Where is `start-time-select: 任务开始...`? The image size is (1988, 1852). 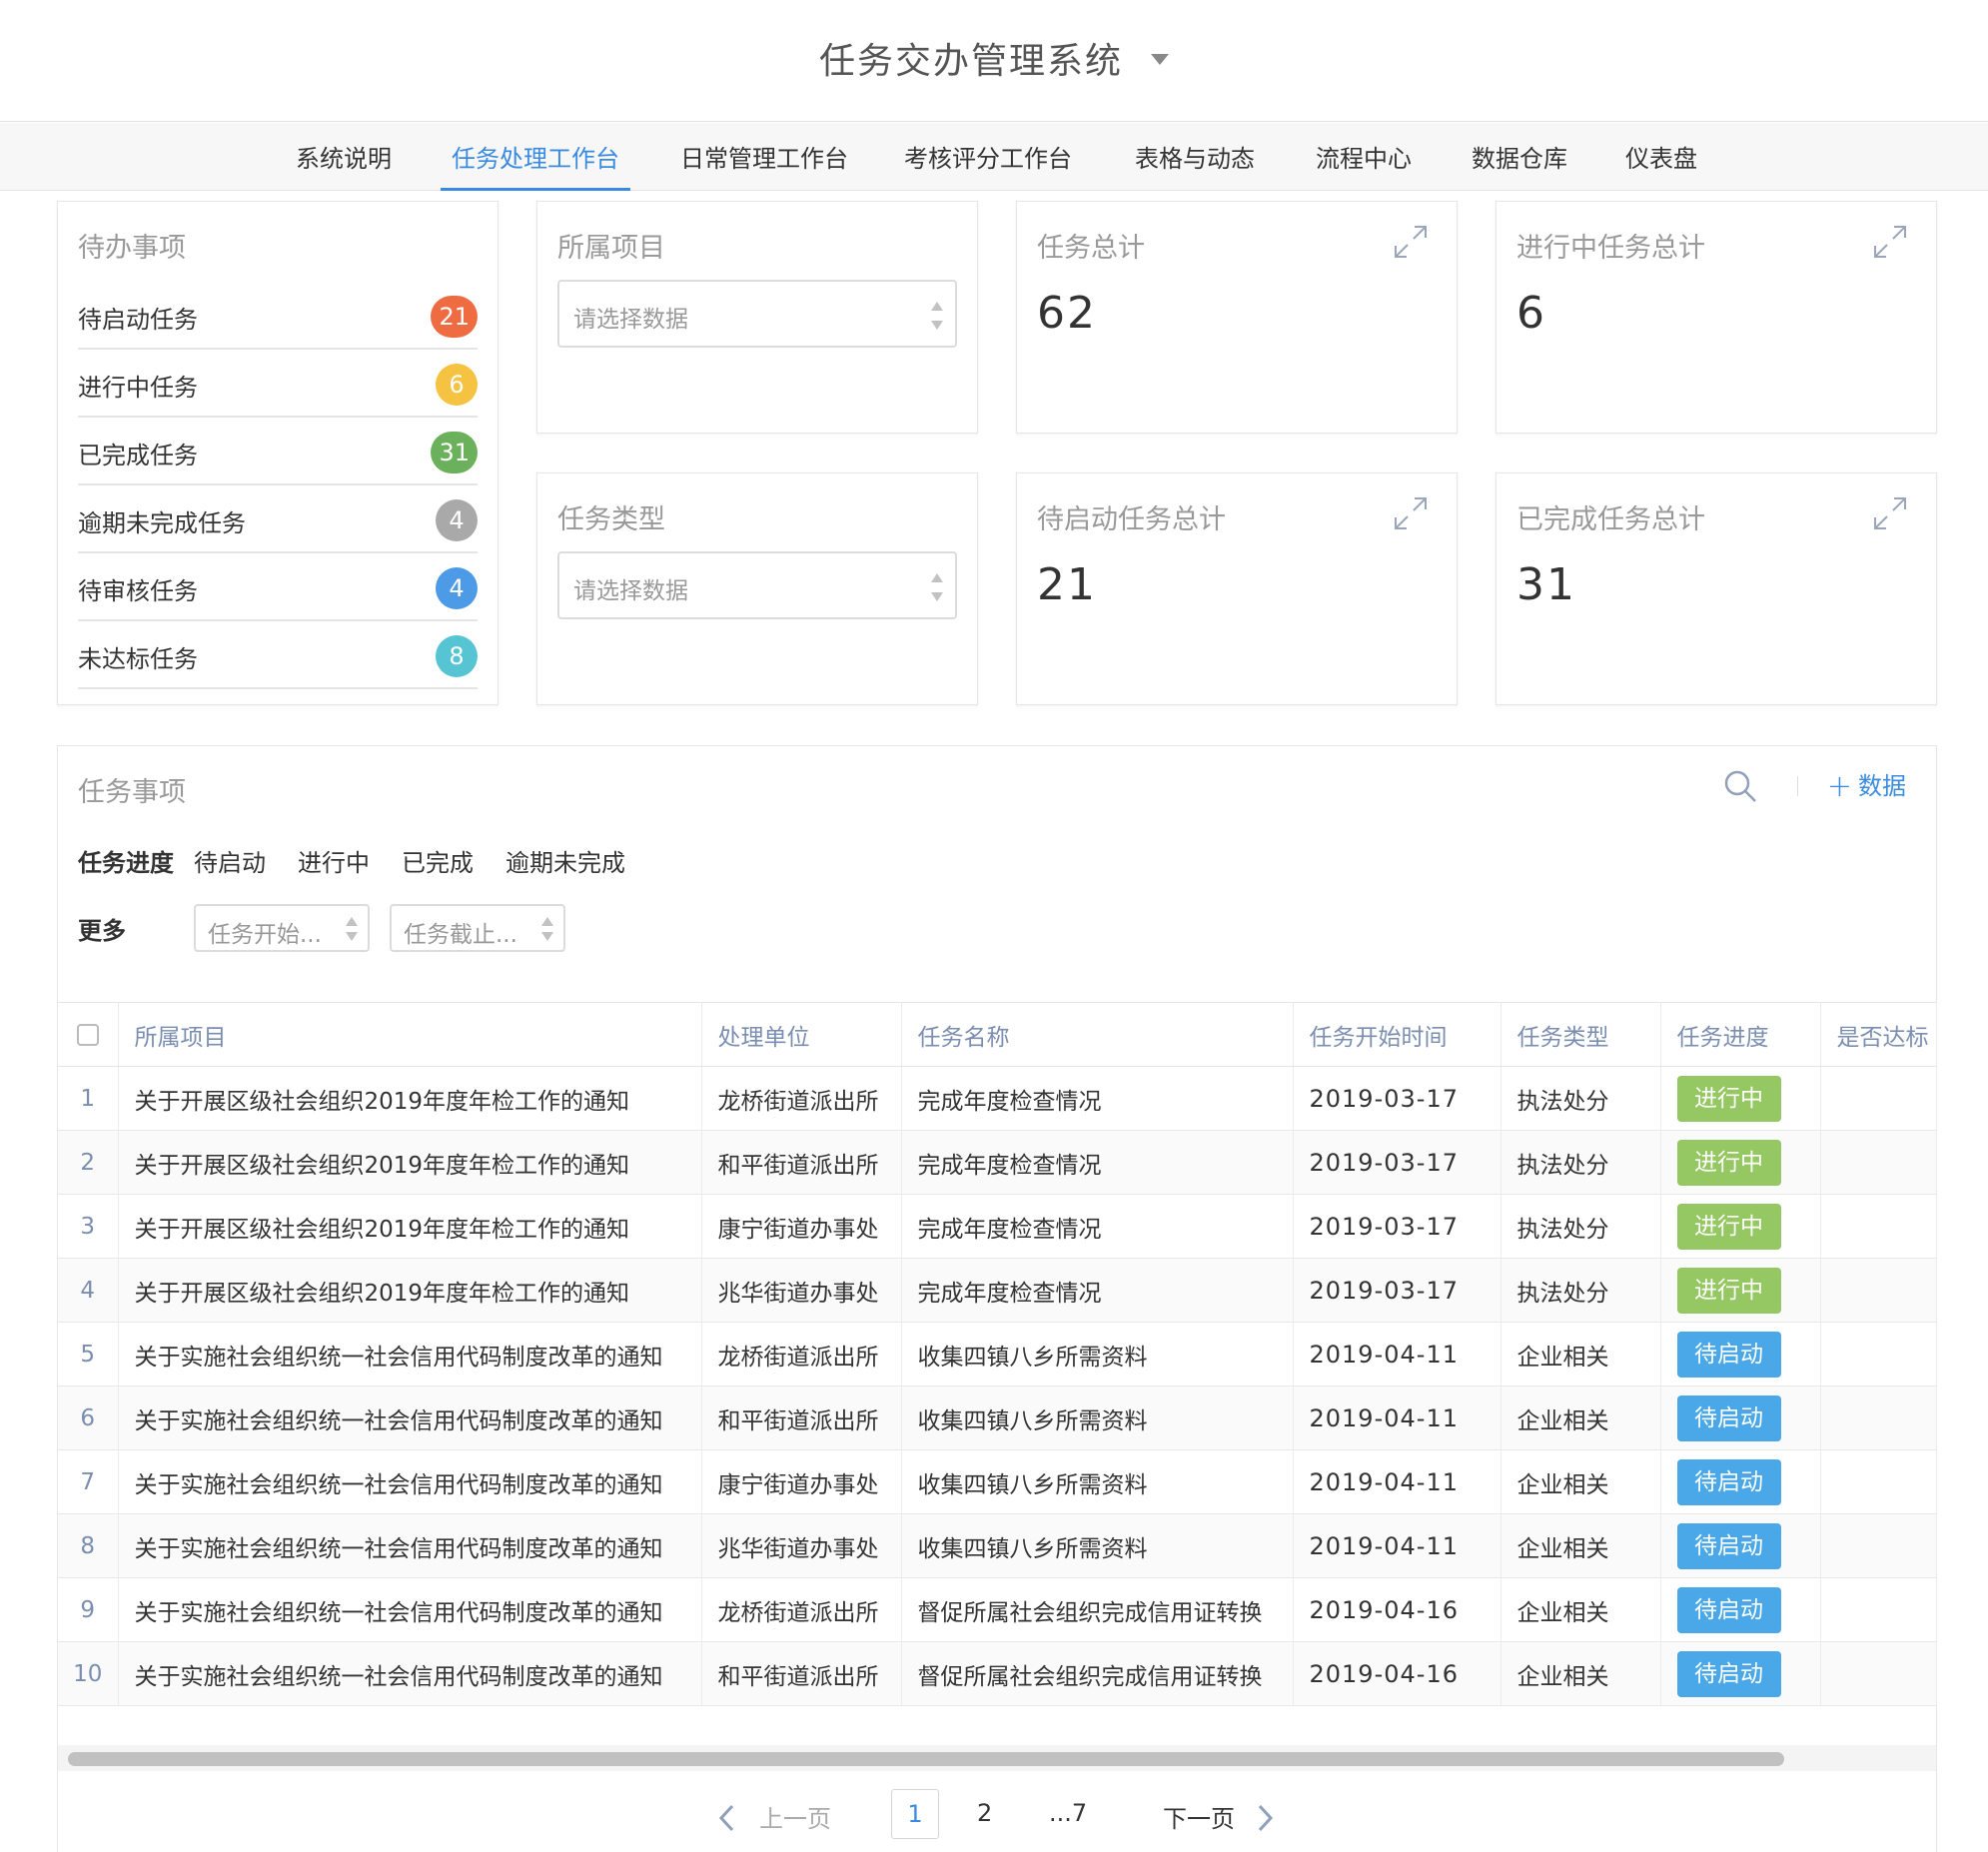
start-time-select: 任务开始... is located at coordinates (282, 928).